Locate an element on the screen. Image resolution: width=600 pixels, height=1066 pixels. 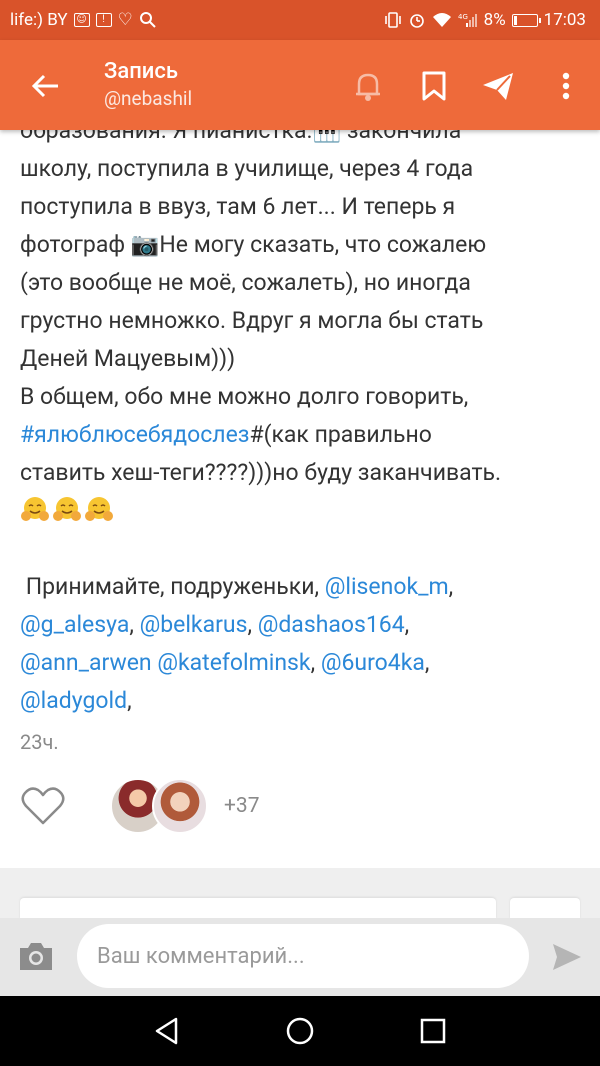
nav-back-icon is located at coordinates (167, 1031).